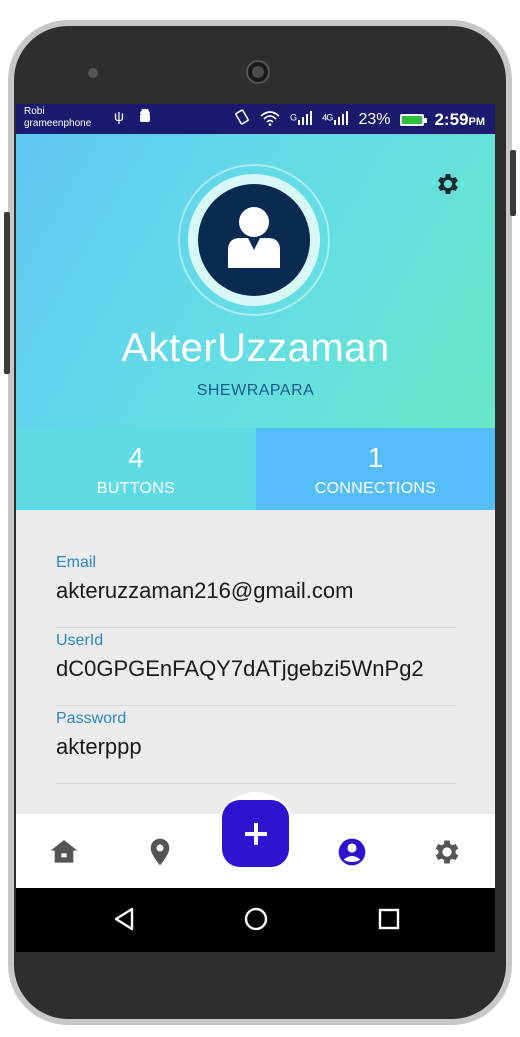 The width and height of the screenshot is (520, 1037). Describe the element at coordinates (119, 116) in the screenshot. I see `usb-icon: ψ` at that location.